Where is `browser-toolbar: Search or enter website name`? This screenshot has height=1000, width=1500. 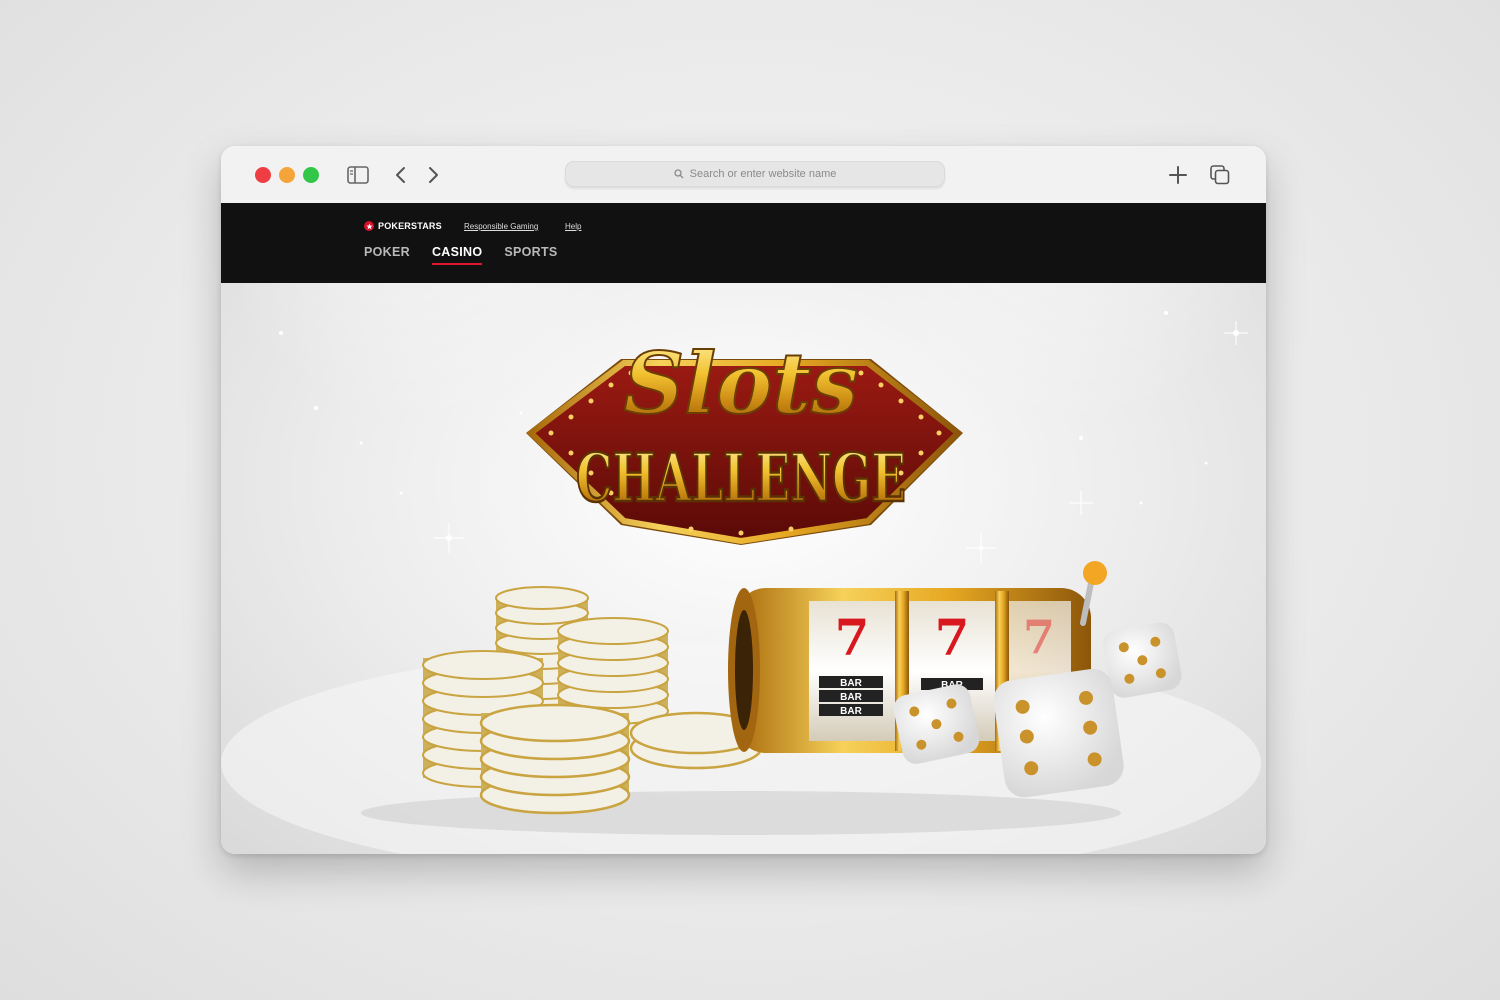
browser-toolbar: Search or enter website name is located at coordinates (743, 175).